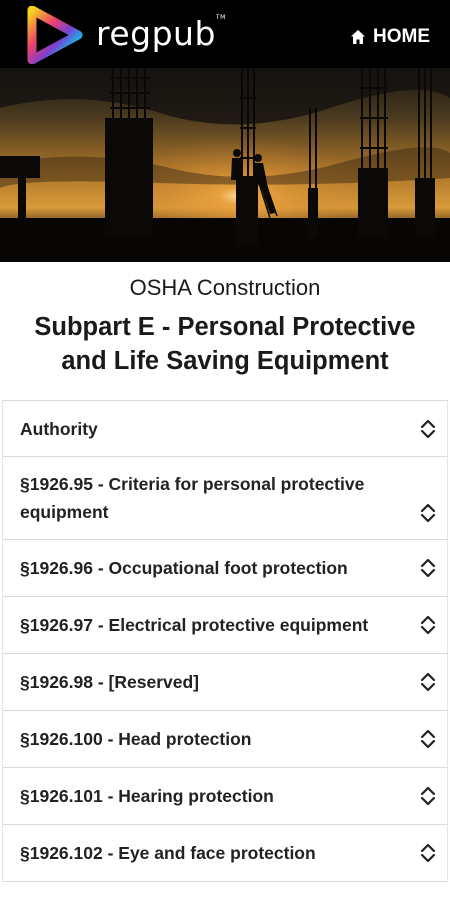 Image resolution: width=450 pixels, height=900 pixels. What do you see at coordinates (184, 568) in the screenshot?
I see `list-item-label: §1926.96 - Occupational foot protection` at bounding box center [184, 568].